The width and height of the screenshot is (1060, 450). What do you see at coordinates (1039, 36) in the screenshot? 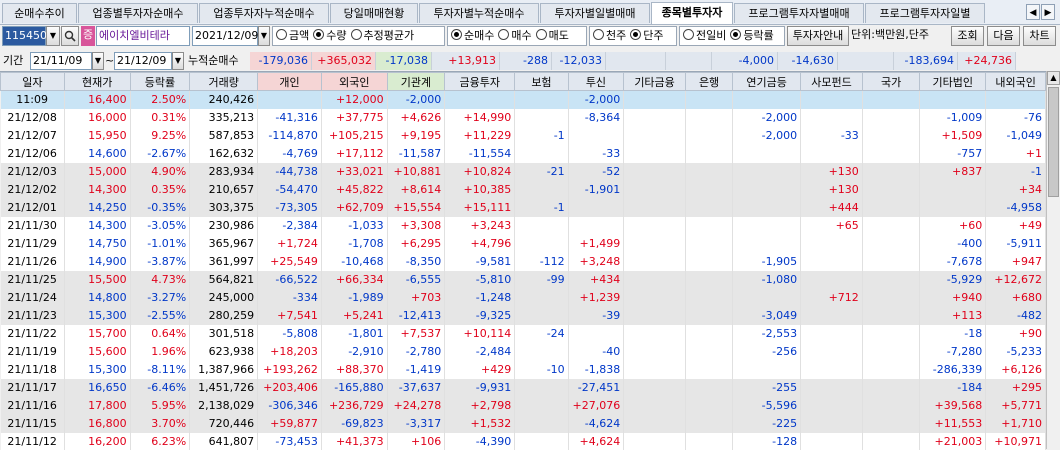
I see `chart-button: 차트` at bounding box center [1039, 36].